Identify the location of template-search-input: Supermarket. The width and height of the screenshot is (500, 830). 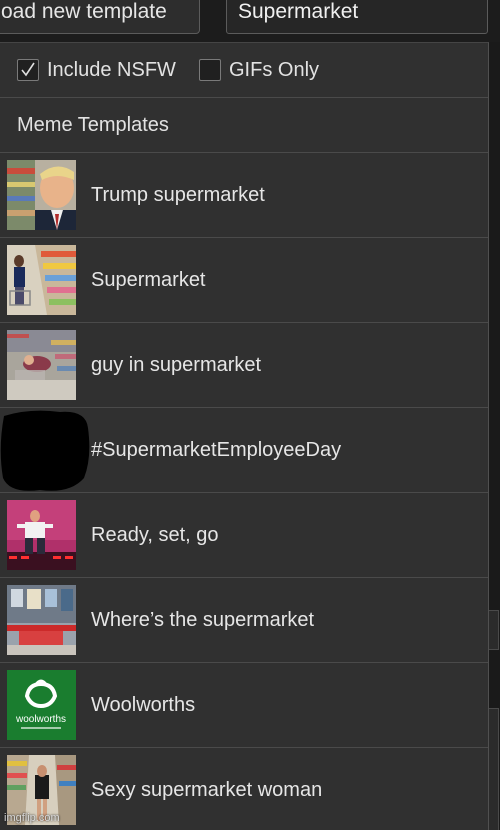
(357, 17).